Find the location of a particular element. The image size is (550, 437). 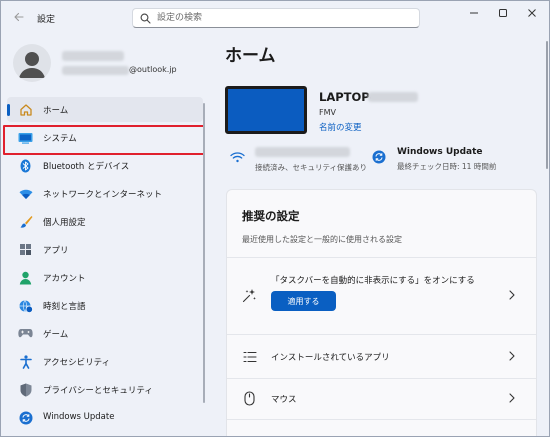

divider is located at coordinates (381, 419).